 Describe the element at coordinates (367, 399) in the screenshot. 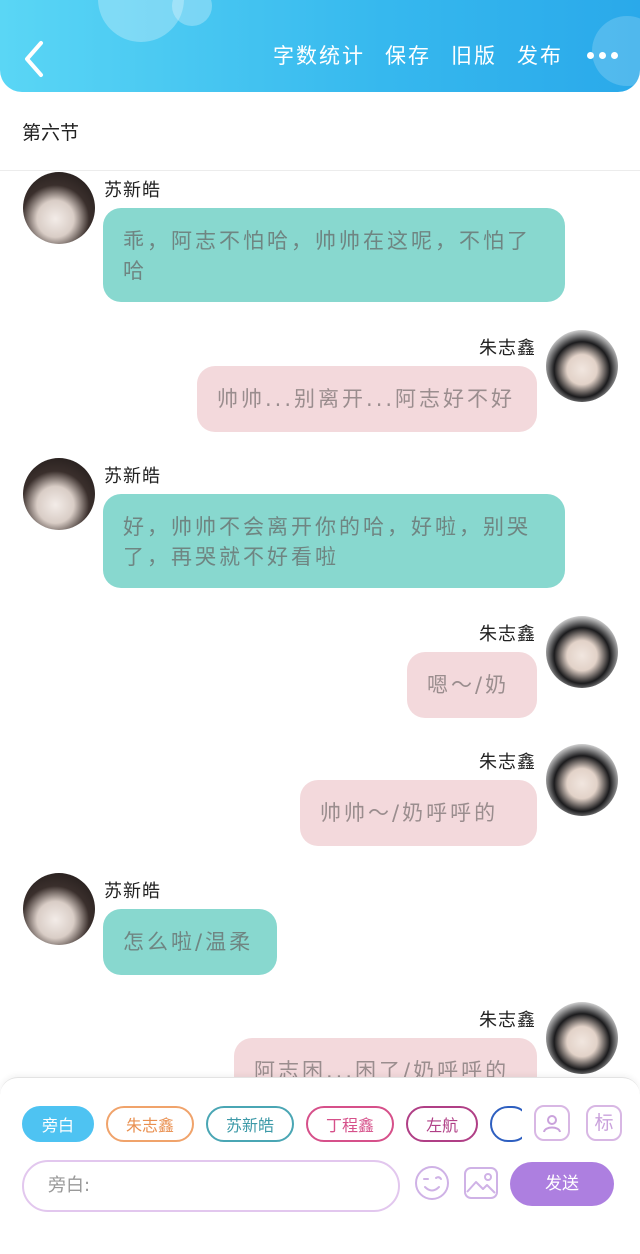

I see `message-bubble: 帅帅...别离开...阿志好不好` at that location.